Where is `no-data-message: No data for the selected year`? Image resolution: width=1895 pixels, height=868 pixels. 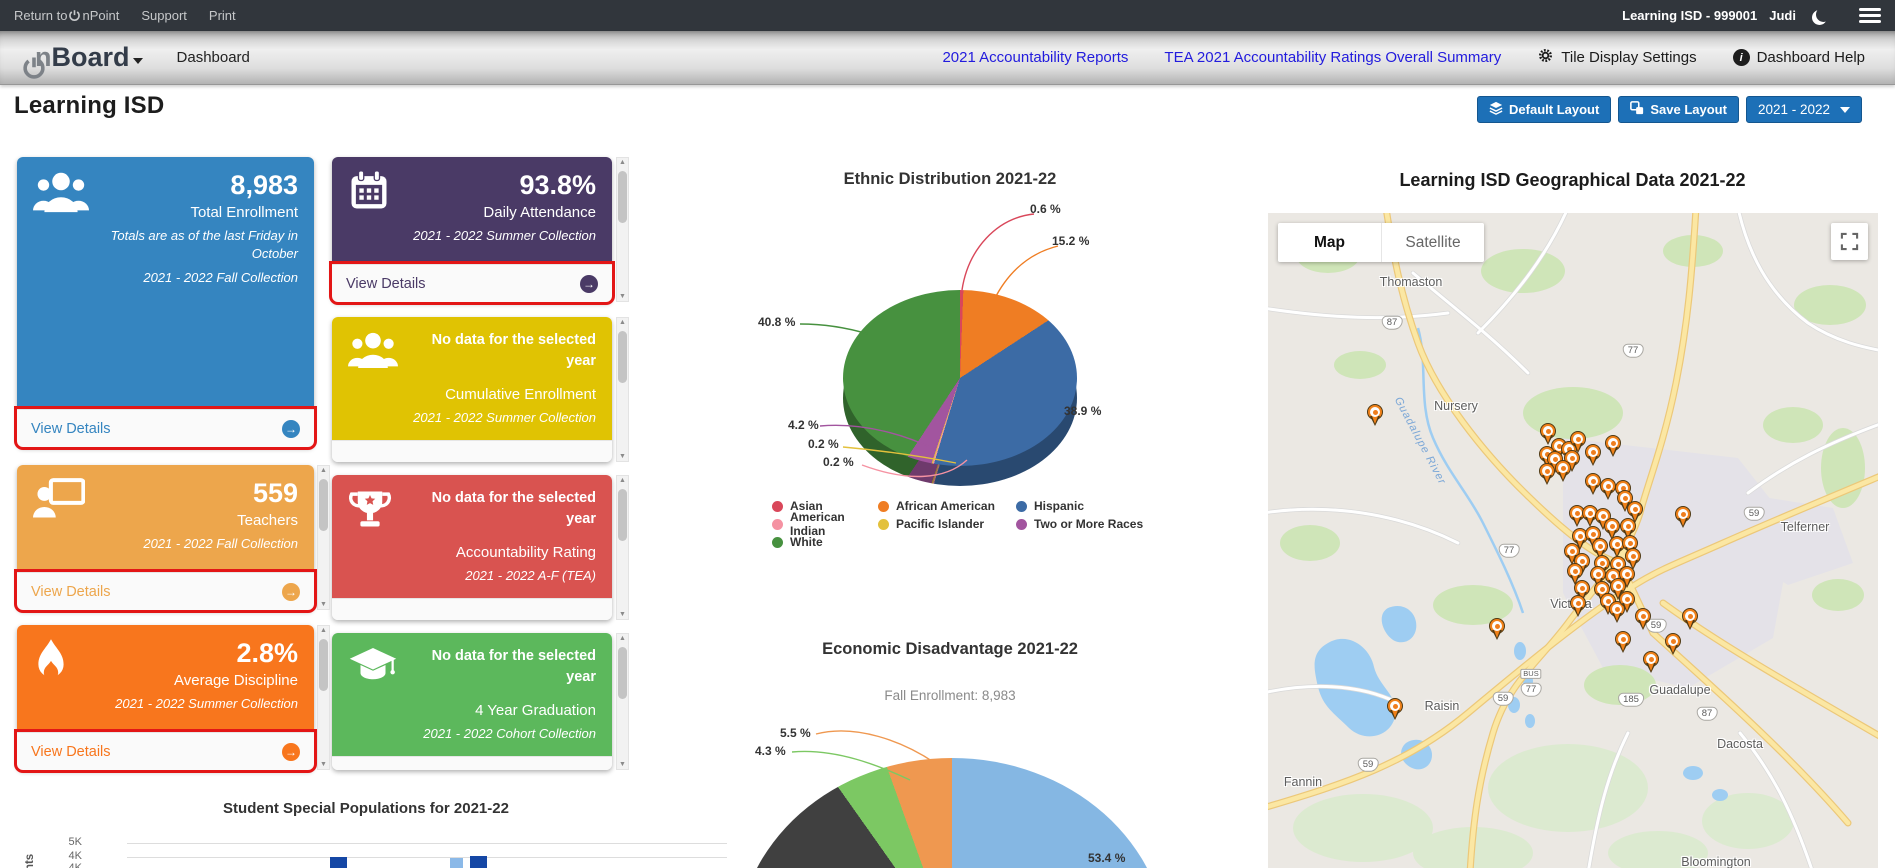 no-data-message: No data for the selected year is located at coordinates (513, 351).